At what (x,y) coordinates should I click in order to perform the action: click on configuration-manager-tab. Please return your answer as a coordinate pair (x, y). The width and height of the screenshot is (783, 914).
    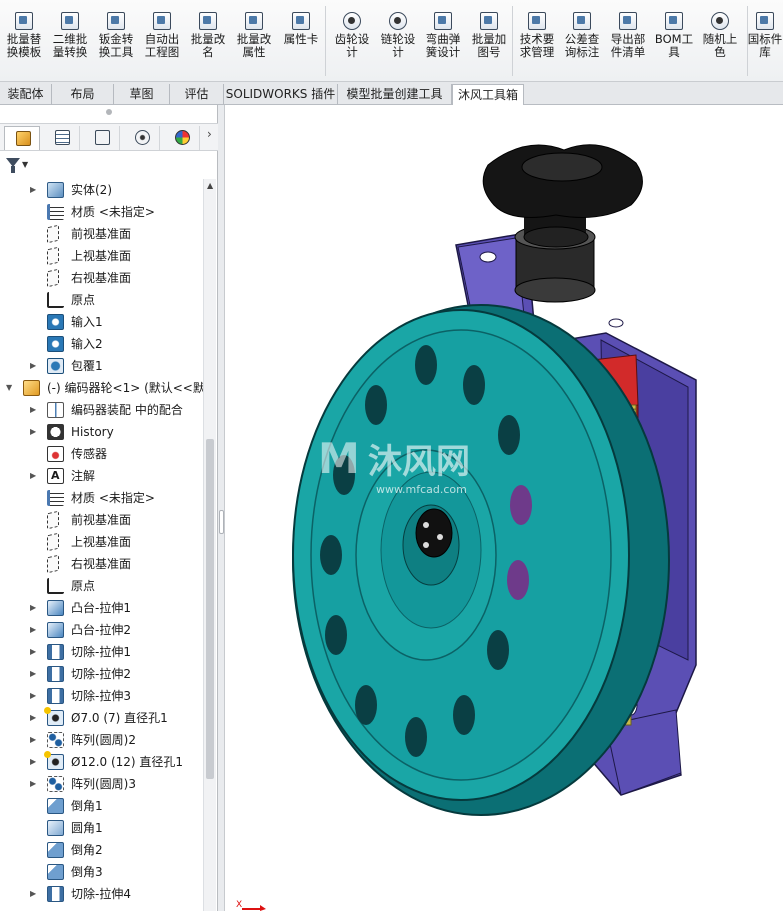
    Looking at the image, I should click on (102, 138).